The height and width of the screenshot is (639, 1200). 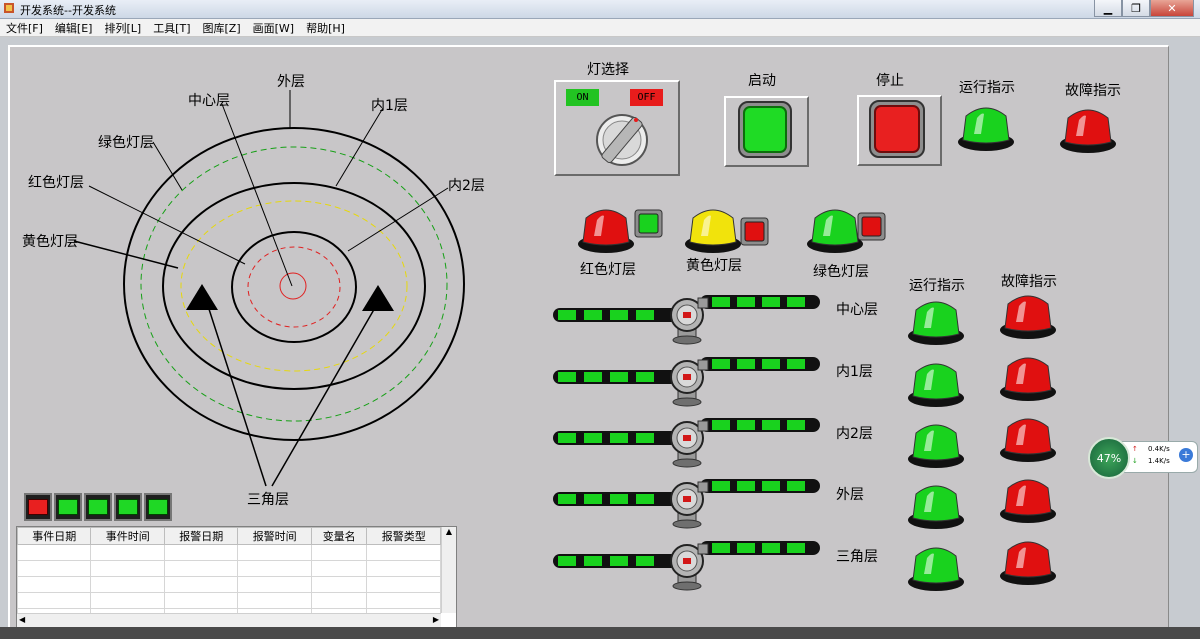 What do you see at coordinates (1186, 455) in the screenshot?
I see `add-icon: +` at bounding box center [1186, 455].